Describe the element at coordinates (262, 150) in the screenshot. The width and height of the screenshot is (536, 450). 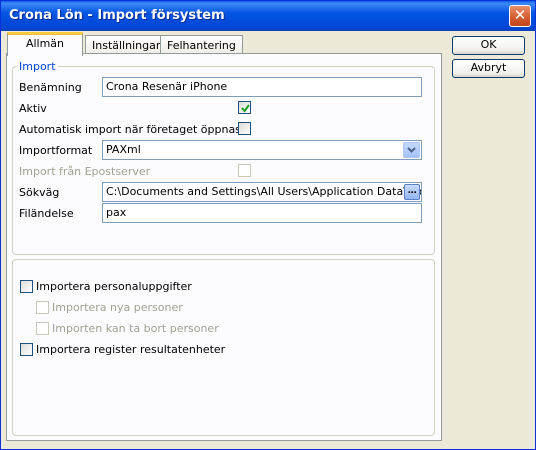
I see `format-select: PAXml` at that location.